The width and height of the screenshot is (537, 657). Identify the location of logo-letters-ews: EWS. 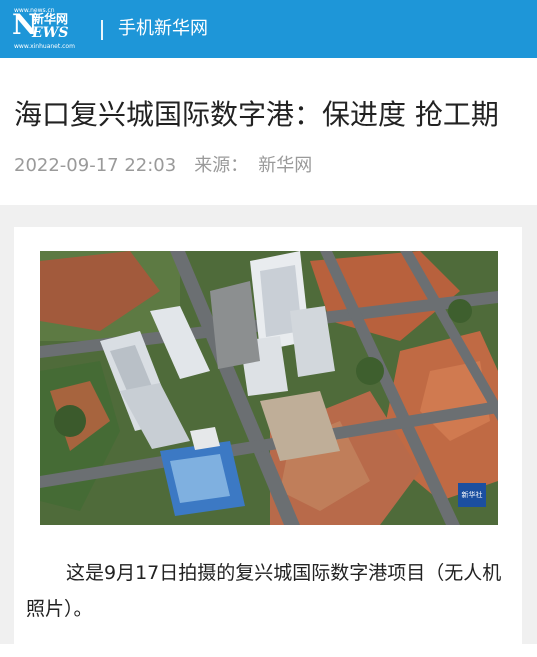
(50, 33).